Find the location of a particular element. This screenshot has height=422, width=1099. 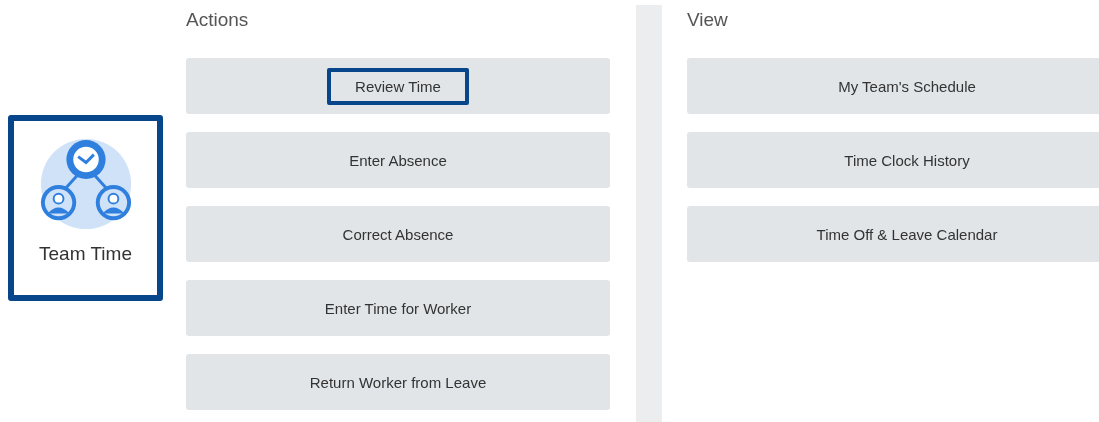

action-button: Review Time is located at coordinates (398, 86).